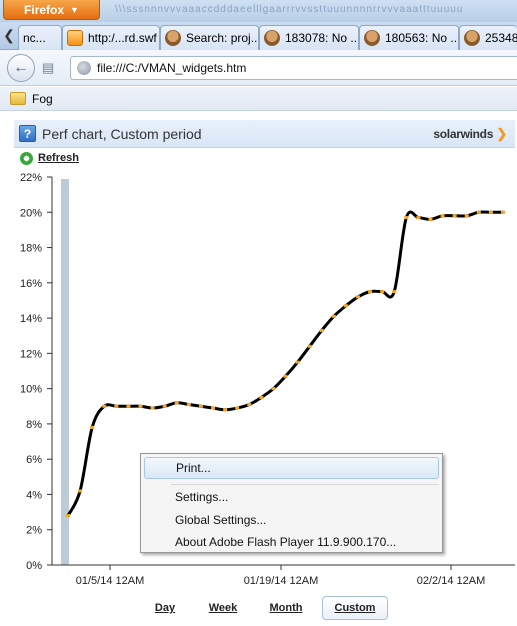 This screenshot has width=517, height=626. Describe the element at coordinates (31, 249) in the screenshot. I see `y-tick-label: 18%` at that location.